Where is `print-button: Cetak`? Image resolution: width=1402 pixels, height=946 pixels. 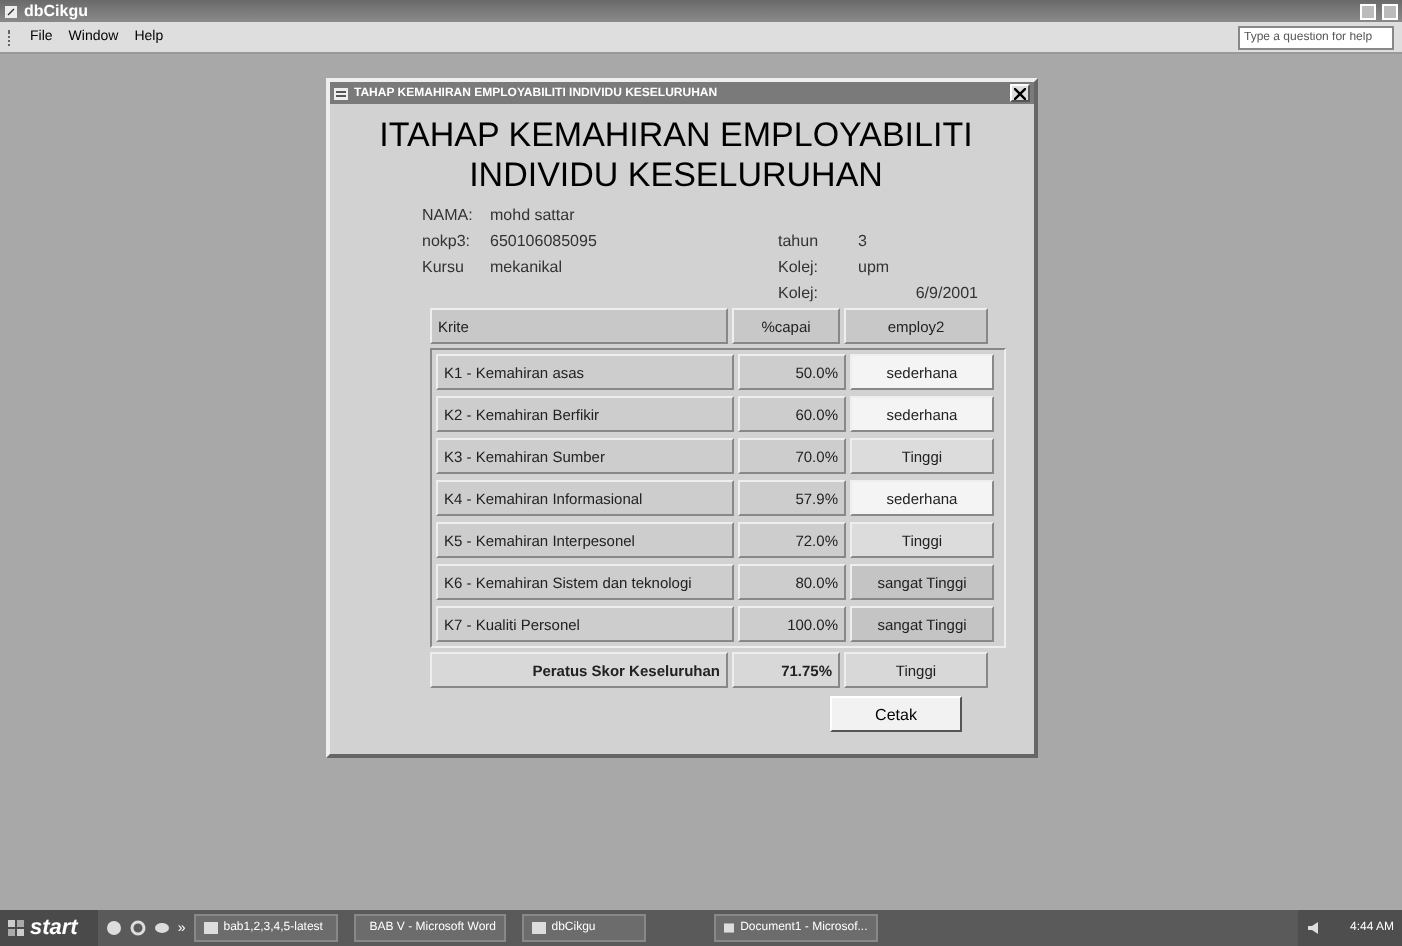 print-button: Cetak is located at coordinates (896, 714).